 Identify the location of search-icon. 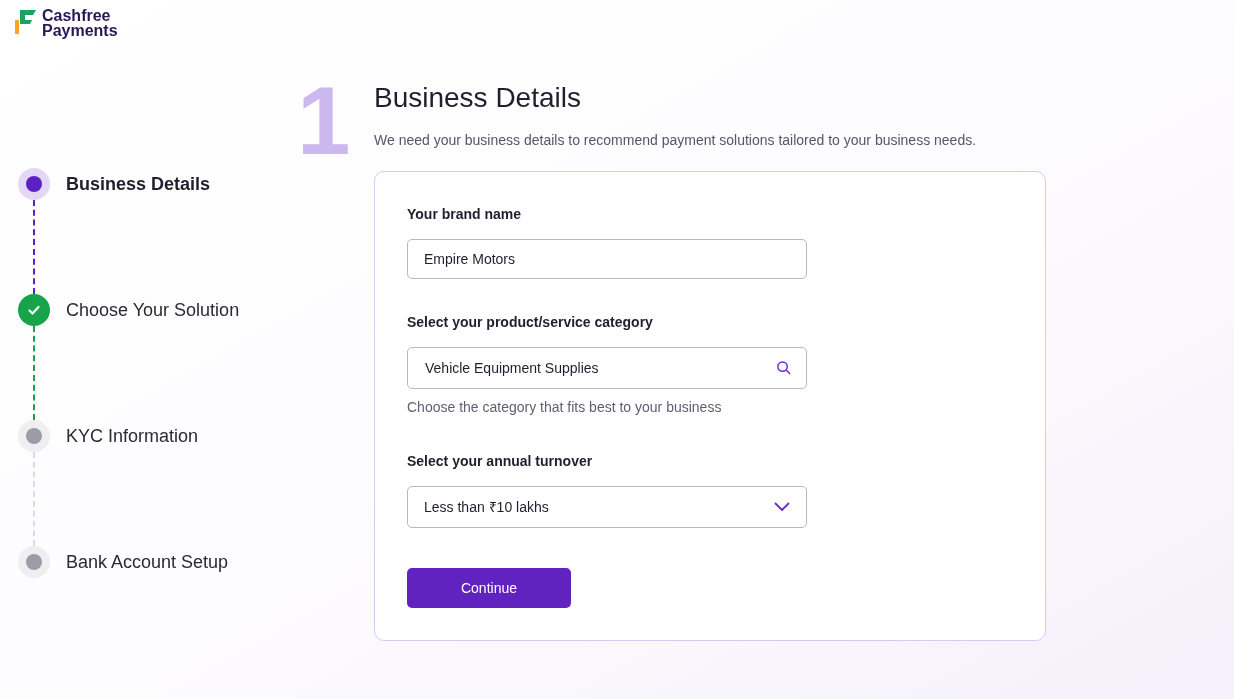
(783, 367).